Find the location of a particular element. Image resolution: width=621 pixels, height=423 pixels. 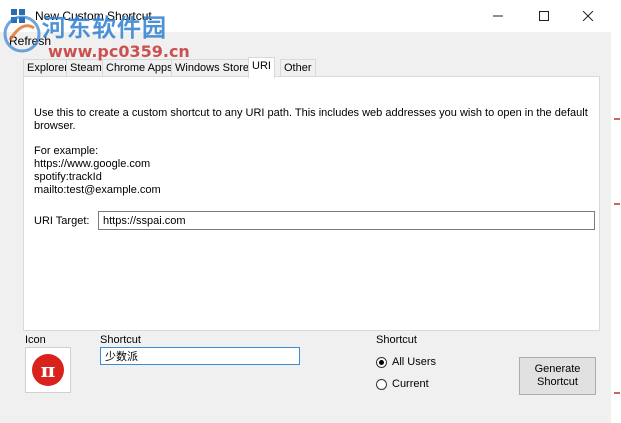

generate-shortcut-button: Generate Shortcut is located at coordinates (557, 376).